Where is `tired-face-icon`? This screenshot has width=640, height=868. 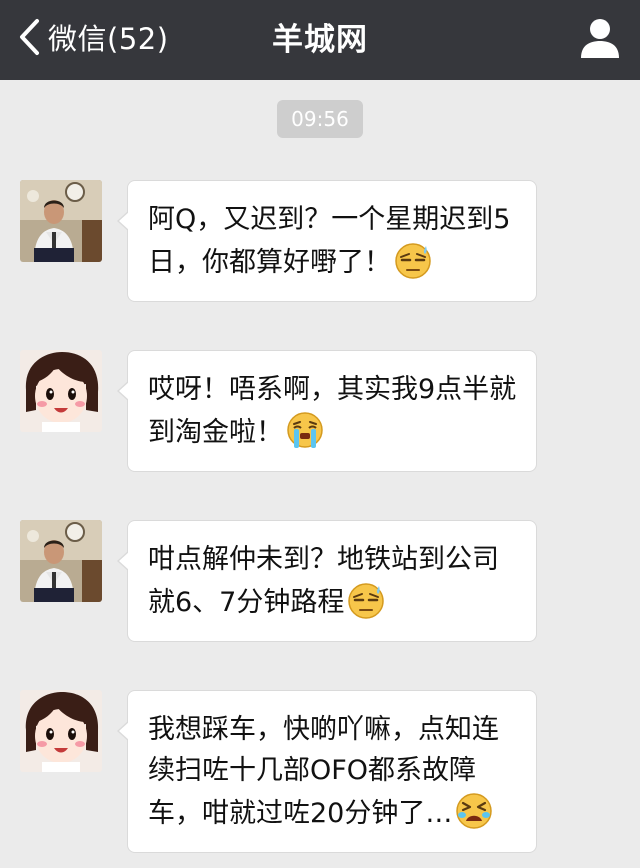
tired-face-icon is located at coordinates (474, 811).